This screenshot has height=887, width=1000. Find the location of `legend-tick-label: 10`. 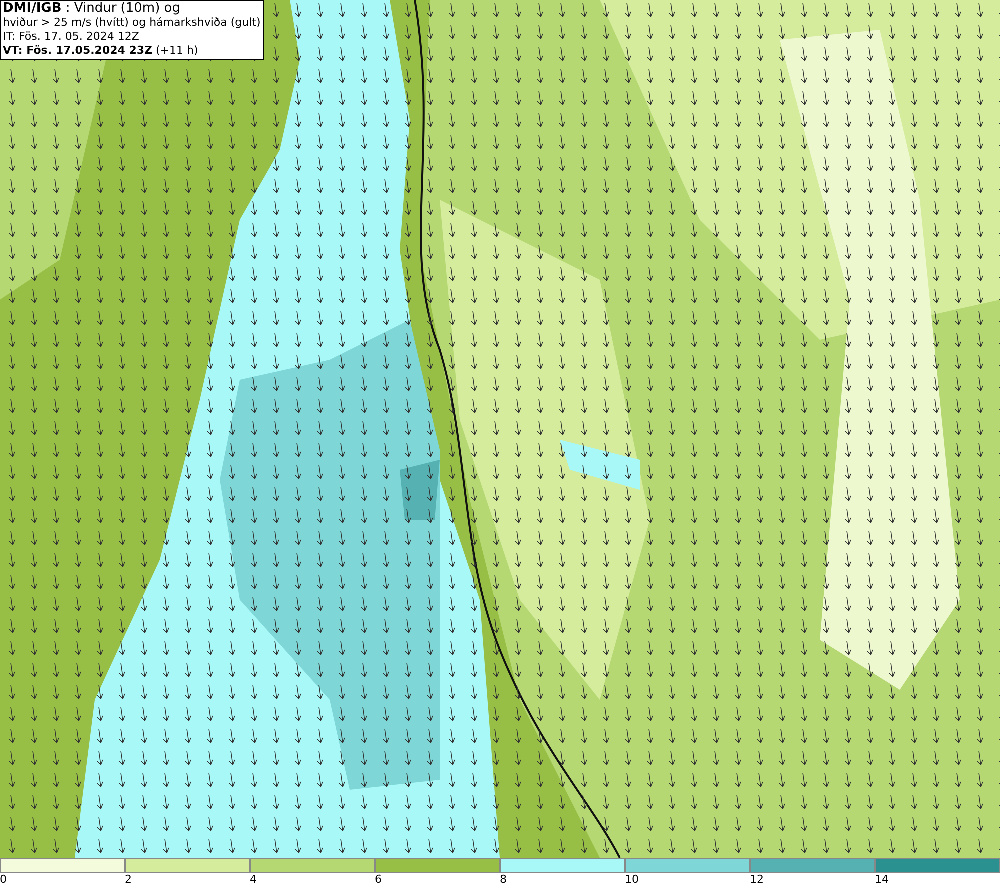

legend-tick-label: 10 is located at coordinates (632, 880).